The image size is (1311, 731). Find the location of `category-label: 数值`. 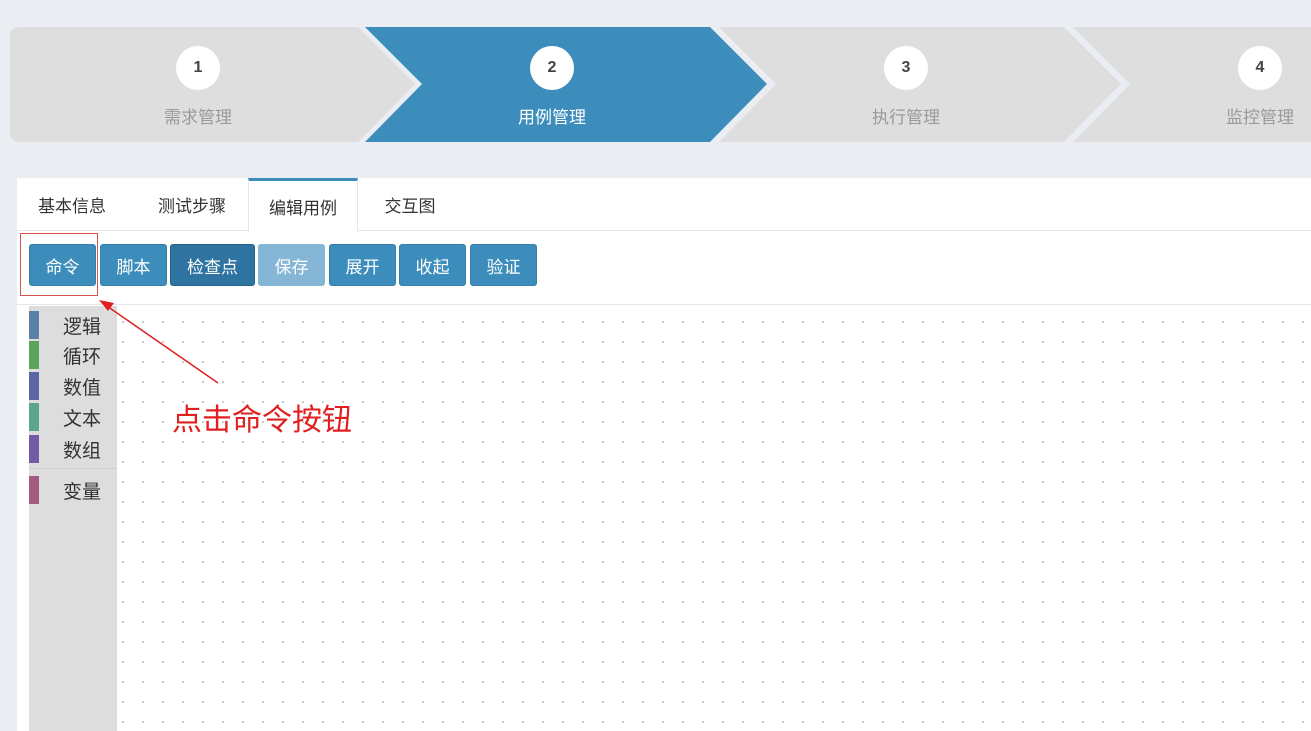

category-label: 数值 is located at coordinates (82, 387).